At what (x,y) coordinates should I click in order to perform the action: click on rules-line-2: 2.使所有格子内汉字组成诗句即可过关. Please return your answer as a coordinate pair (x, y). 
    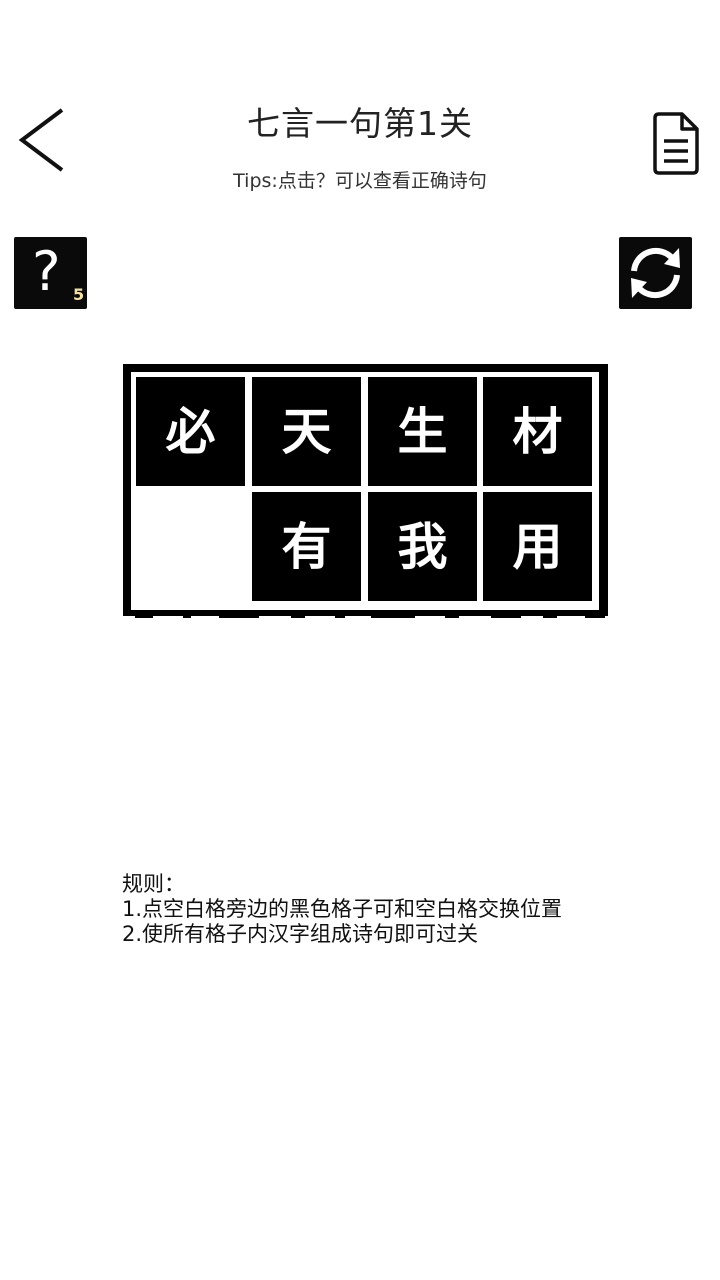
    Looking at the image, I should click on (300, 934).